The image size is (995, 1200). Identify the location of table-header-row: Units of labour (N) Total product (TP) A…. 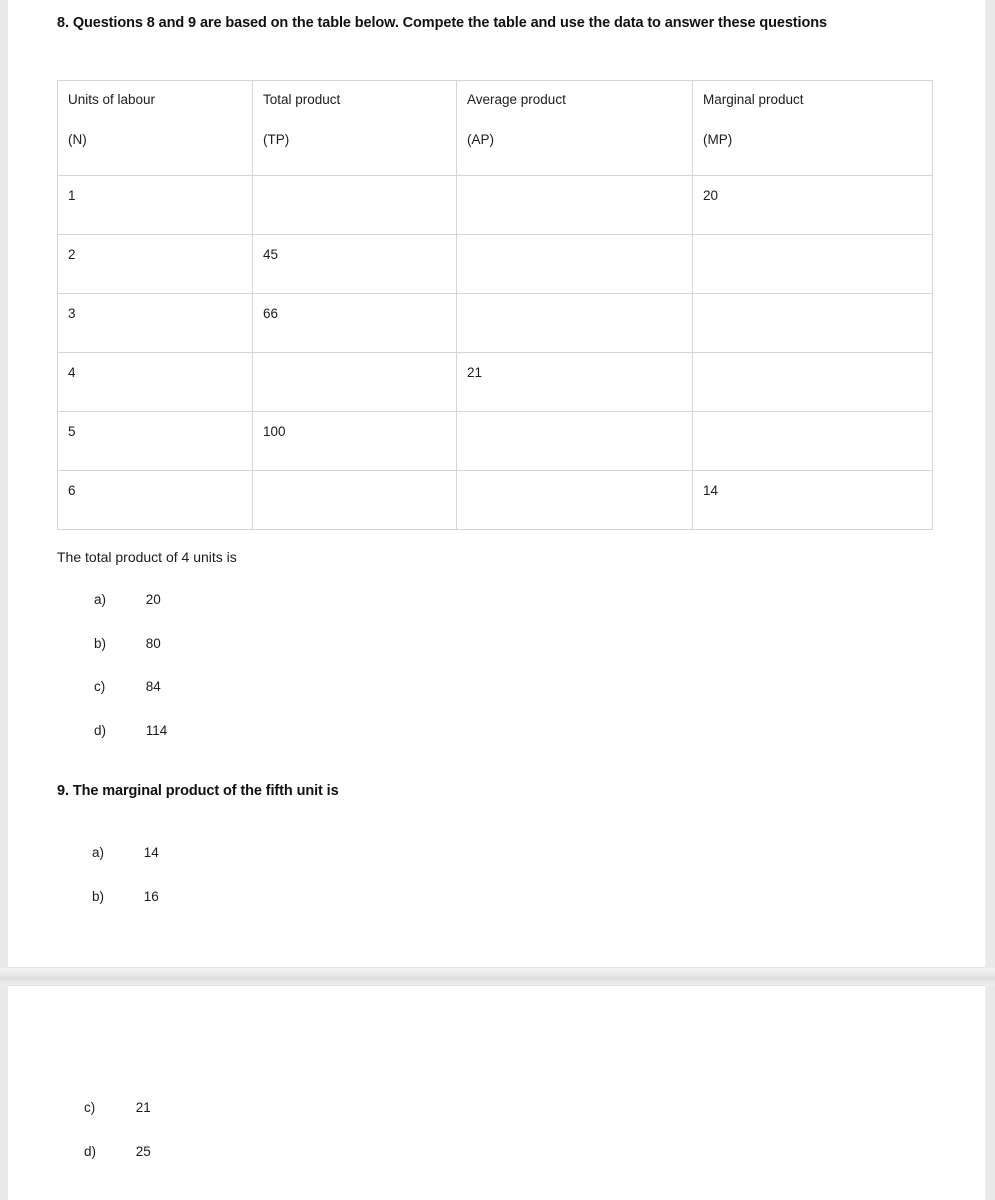
(495, 128).